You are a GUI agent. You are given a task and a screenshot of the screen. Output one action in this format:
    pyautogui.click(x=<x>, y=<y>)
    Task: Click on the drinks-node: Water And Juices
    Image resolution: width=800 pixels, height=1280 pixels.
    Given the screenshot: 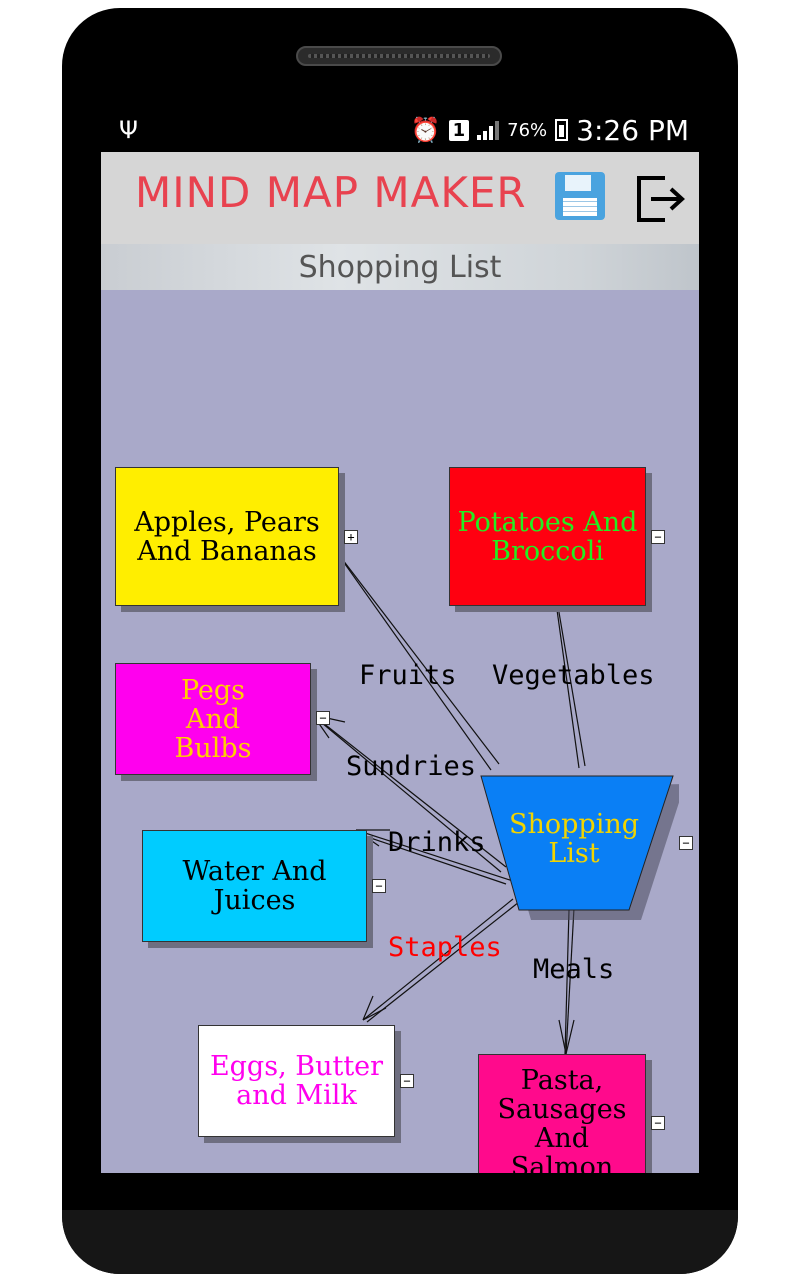 What is the action you would take?
    pyautogui.click(x=254, y=886)
    